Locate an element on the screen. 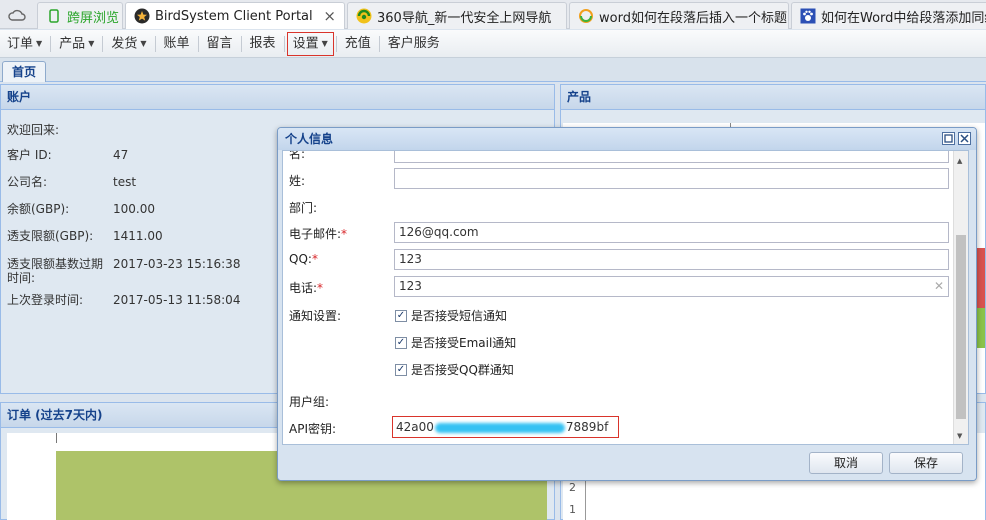 This screenshot has width=986, height=520. menu-settings: 设置 ▼ is located at coordinates (310, 43).